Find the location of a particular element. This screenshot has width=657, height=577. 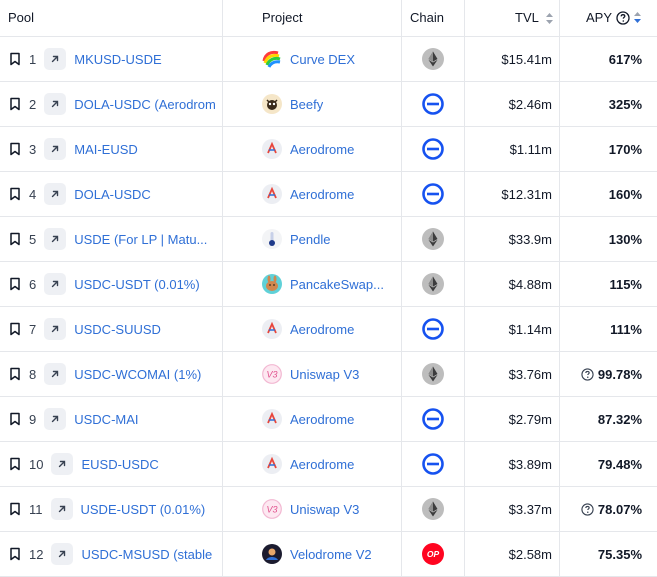

column-header-project: Project is located at coordinates (282, 17).